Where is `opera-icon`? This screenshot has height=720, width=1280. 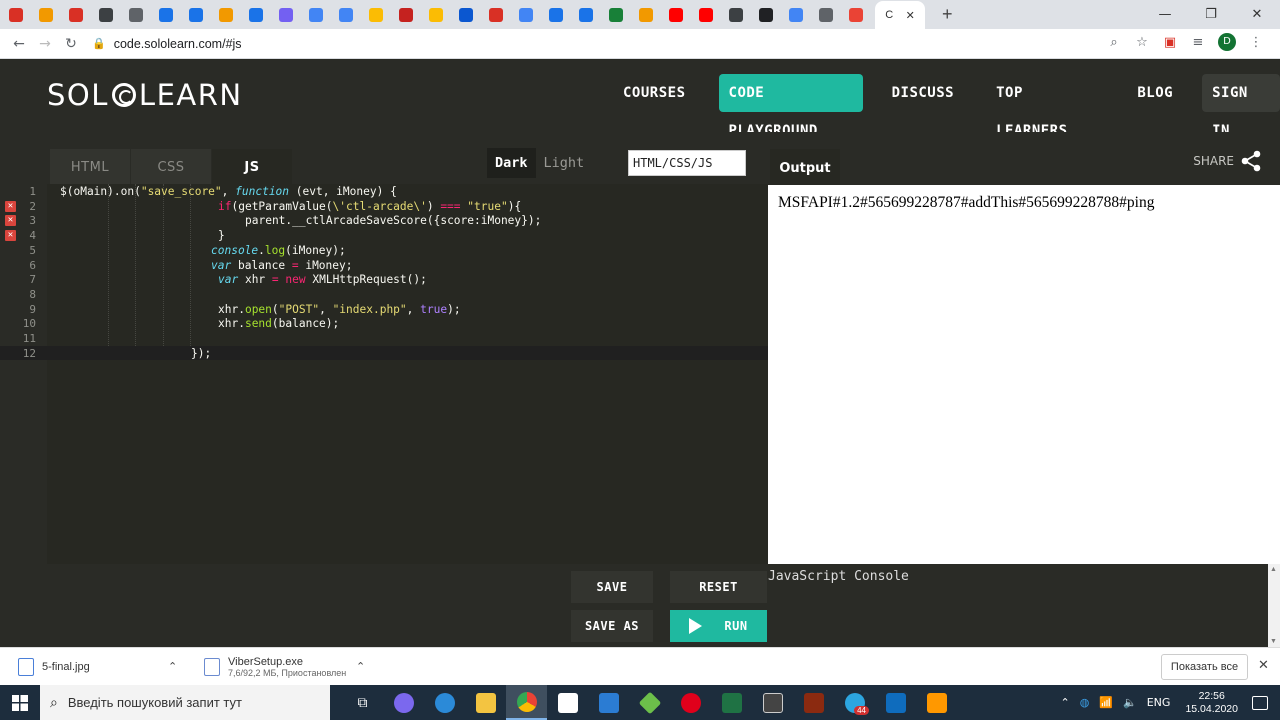 opera-icon is located at coordinates (690, 702).